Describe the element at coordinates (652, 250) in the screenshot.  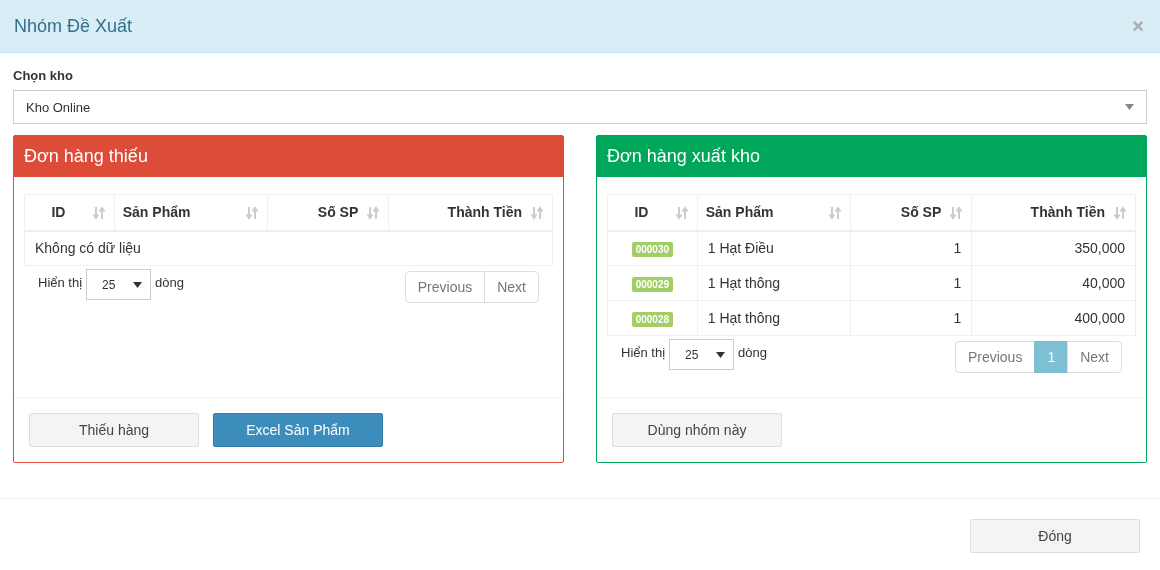
I see `id-badge: 000030` at that location.